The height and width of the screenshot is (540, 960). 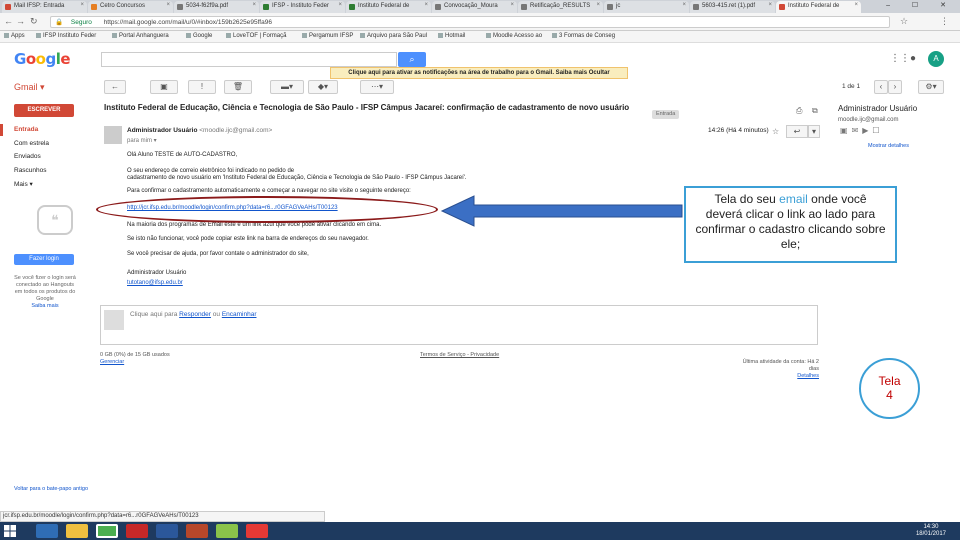 I want to click on labels-button: ◆▾, so click(x=323, y=87).